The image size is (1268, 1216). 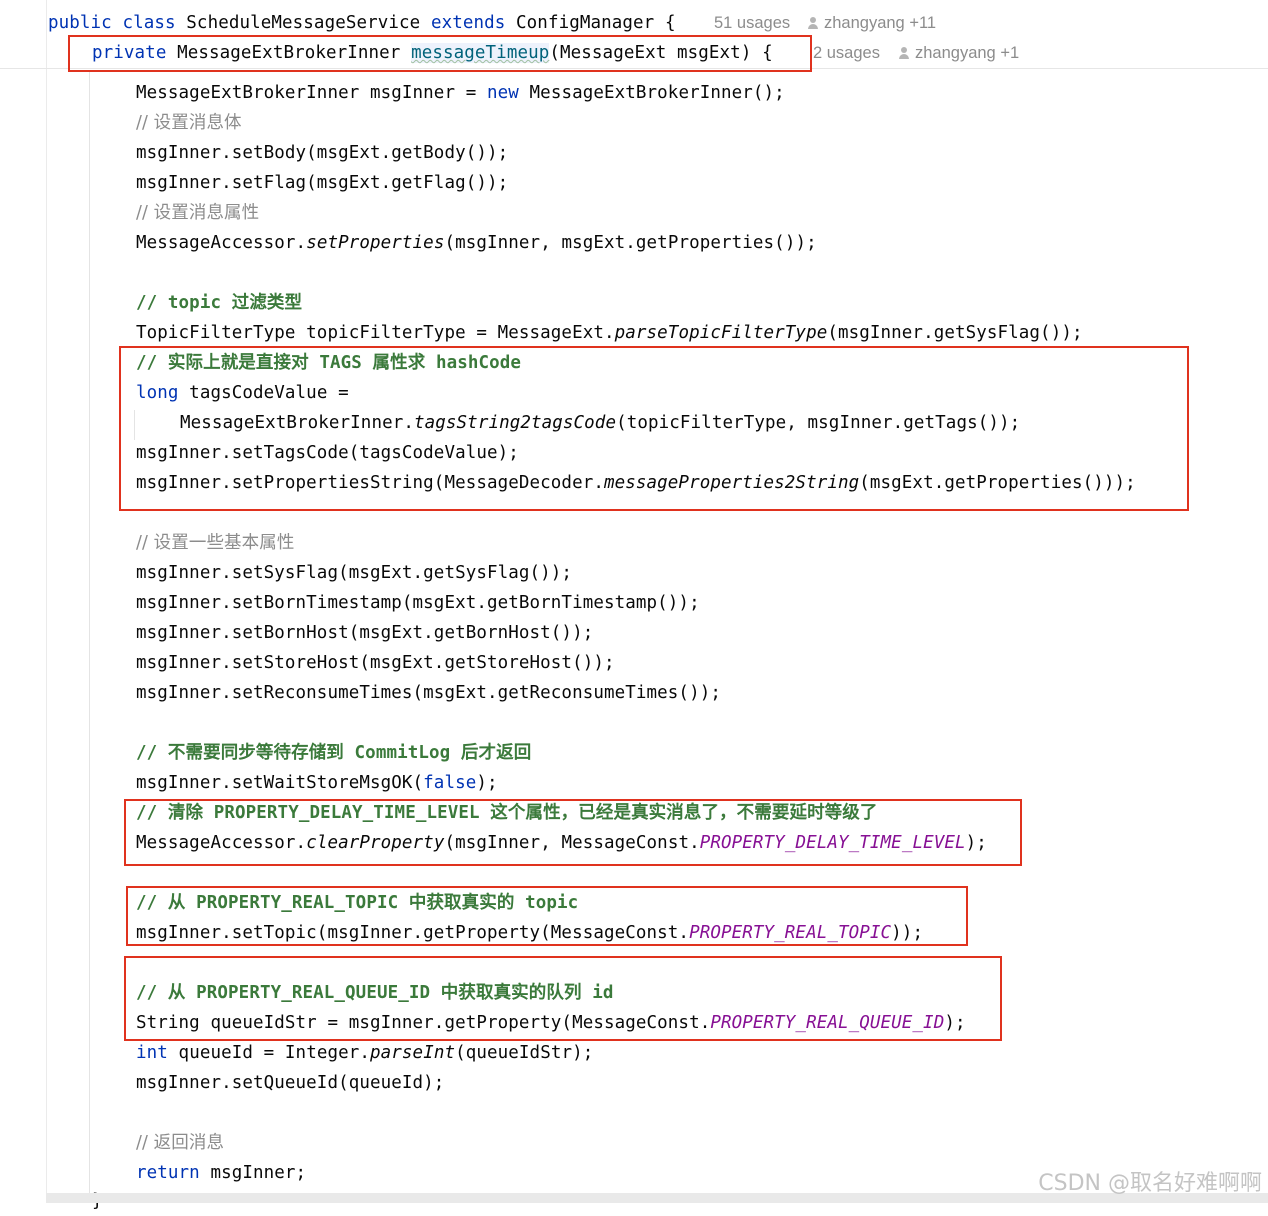 I want to click on code-text: msgInner.setFlag(msgExt.getFlag());, so click(x=322, y=183).